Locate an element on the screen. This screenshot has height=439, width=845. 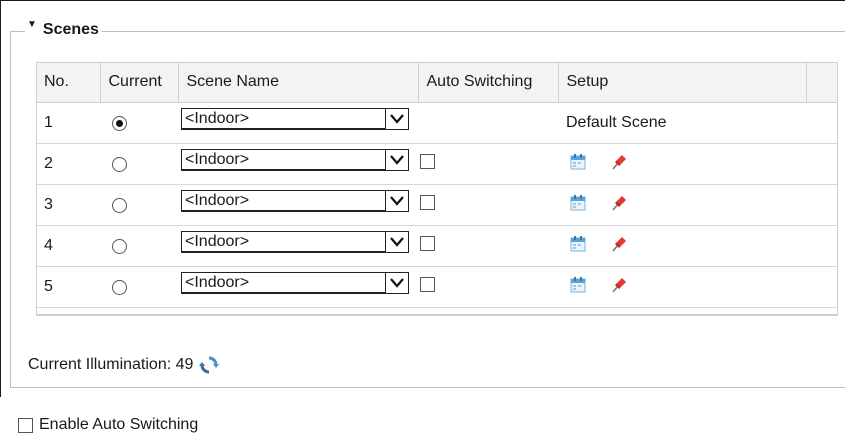
table-row: 4 <Indoor> is located at coordinates (437, 246).